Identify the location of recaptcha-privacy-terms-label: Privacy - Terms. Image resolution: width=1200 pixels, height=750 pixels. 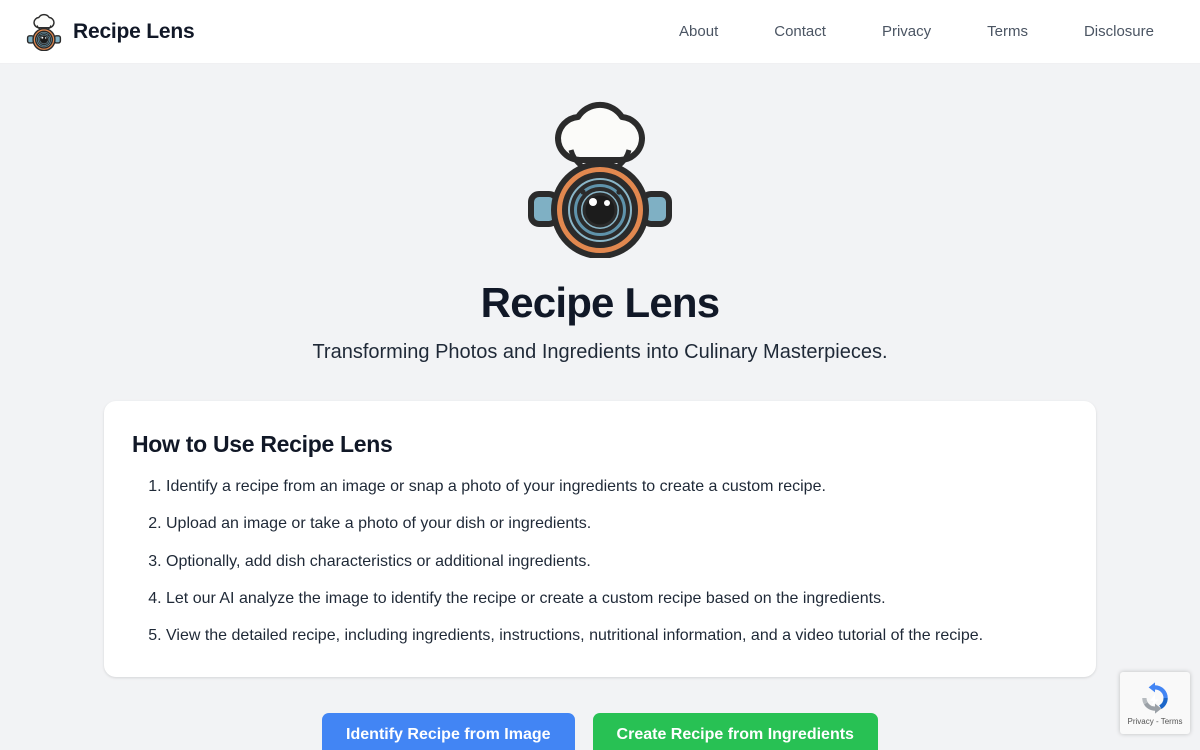
(1155, 721).